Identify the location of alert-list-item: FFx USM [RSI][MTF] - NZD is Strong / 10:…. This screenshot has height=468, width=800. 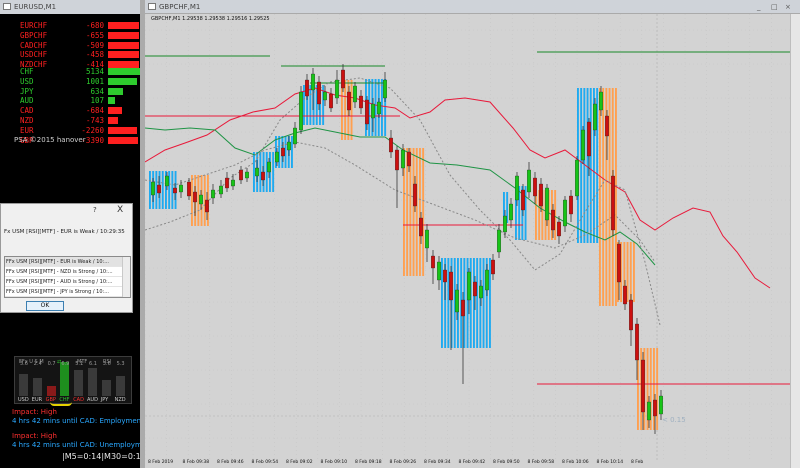
(67, 272).